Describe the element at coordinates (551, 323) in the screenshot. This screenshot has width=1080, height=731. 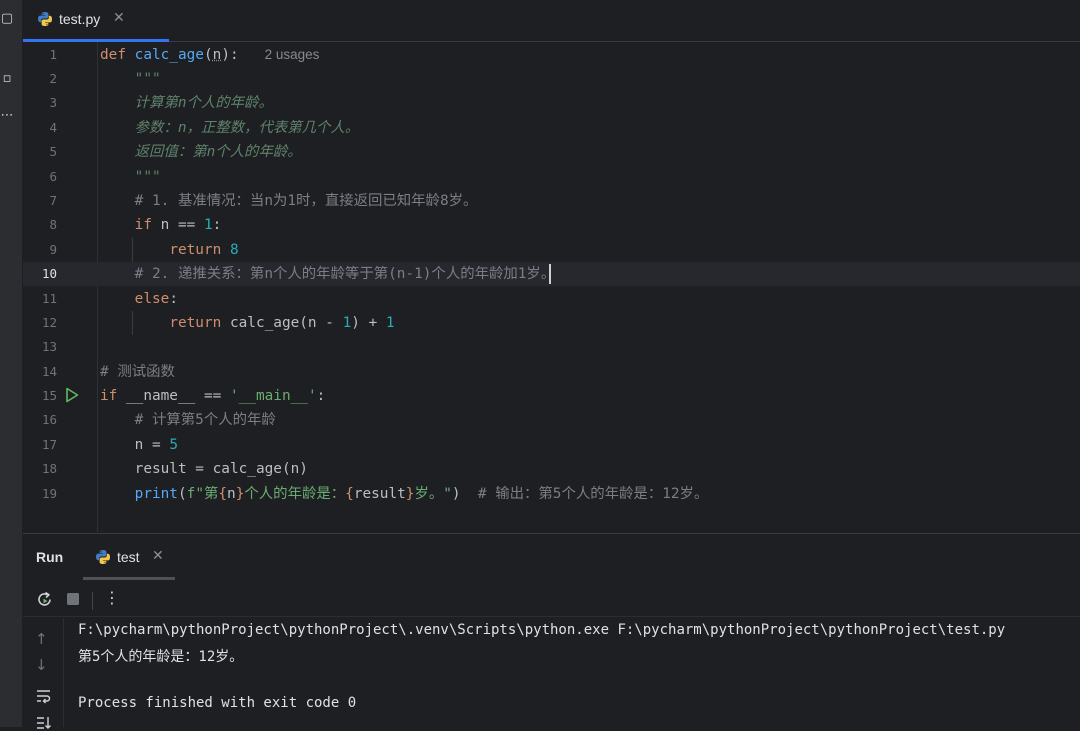
I see `code-line: 12 return calc_age(n - 1) + 1` at that location.